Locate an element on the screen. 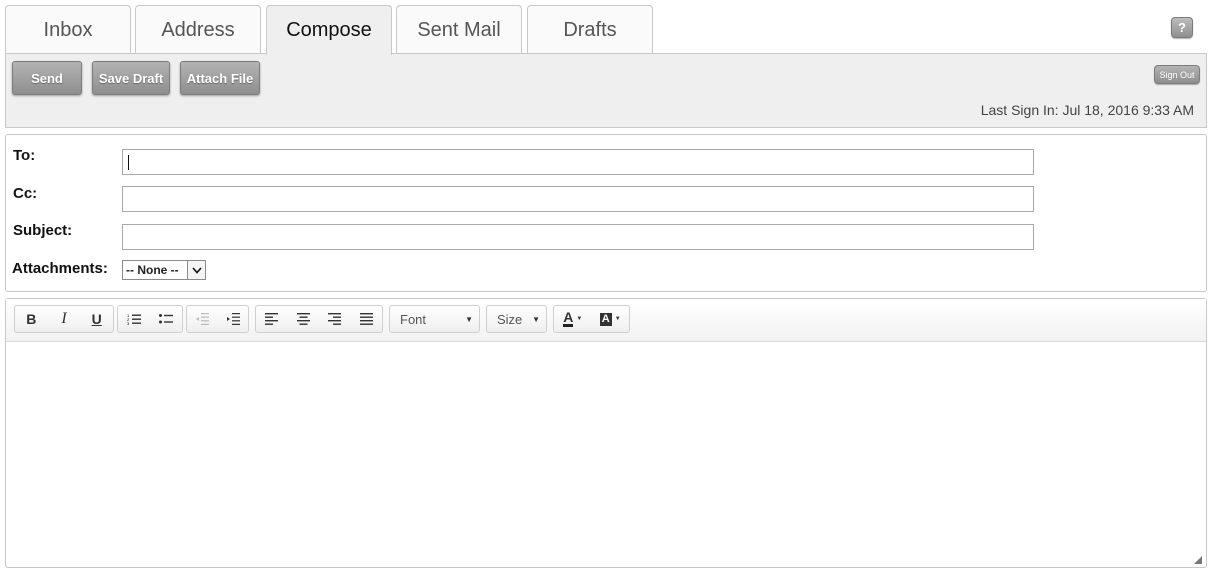 The image size is (1211, 573). last-sign-in-text: Last Sign In: Jul 18, 2016 9:33 AM is located at coordinates (1087, 110).